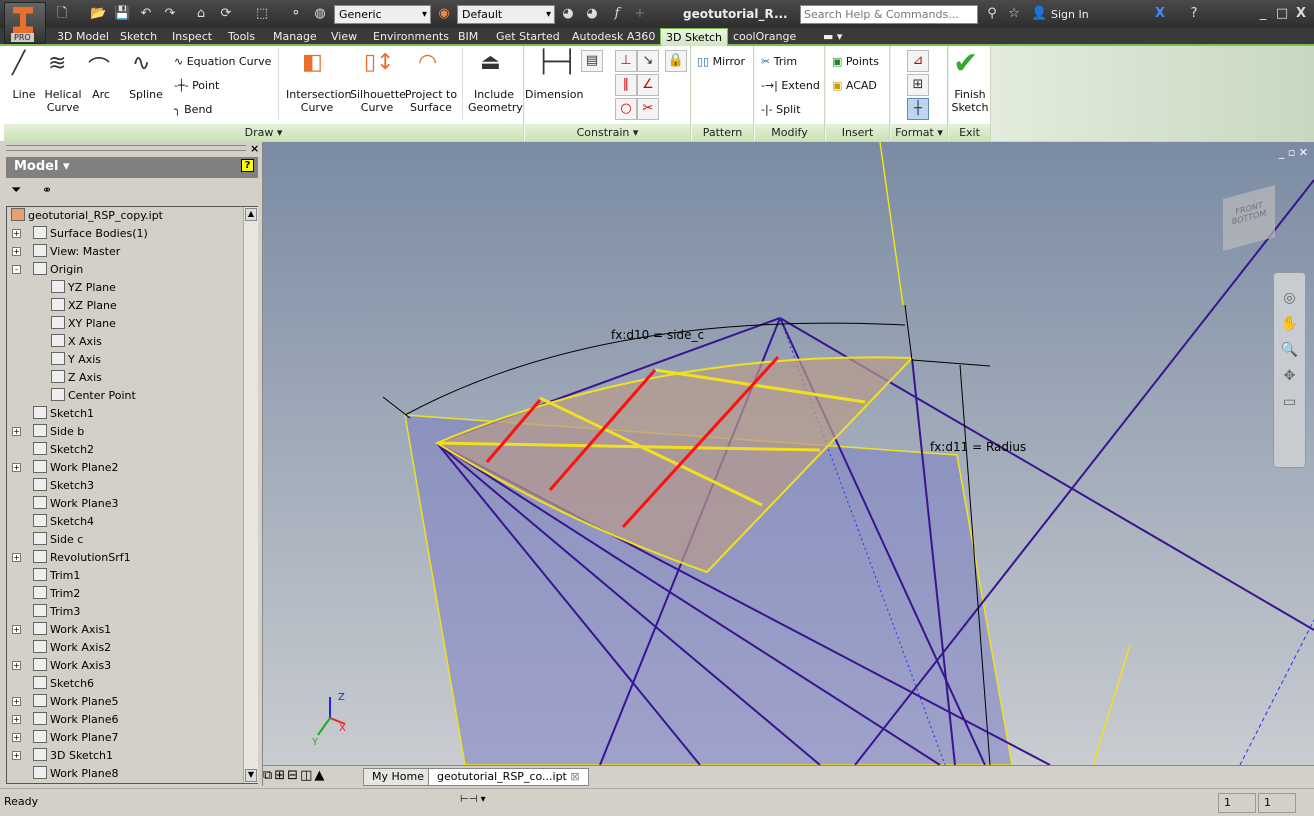 The image size is (1314, 816). What do you see at coordinates (126, 148) in the screenshot?
I see `panel-grip` at bounding box center [126, 148].